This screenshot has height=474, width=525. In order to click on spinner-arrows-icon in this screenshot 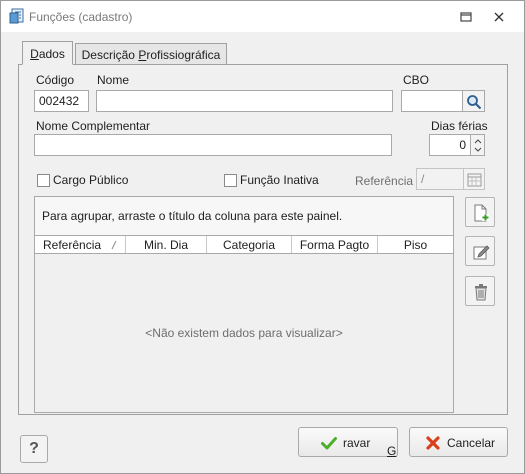, I will do `click(478, 145)`.